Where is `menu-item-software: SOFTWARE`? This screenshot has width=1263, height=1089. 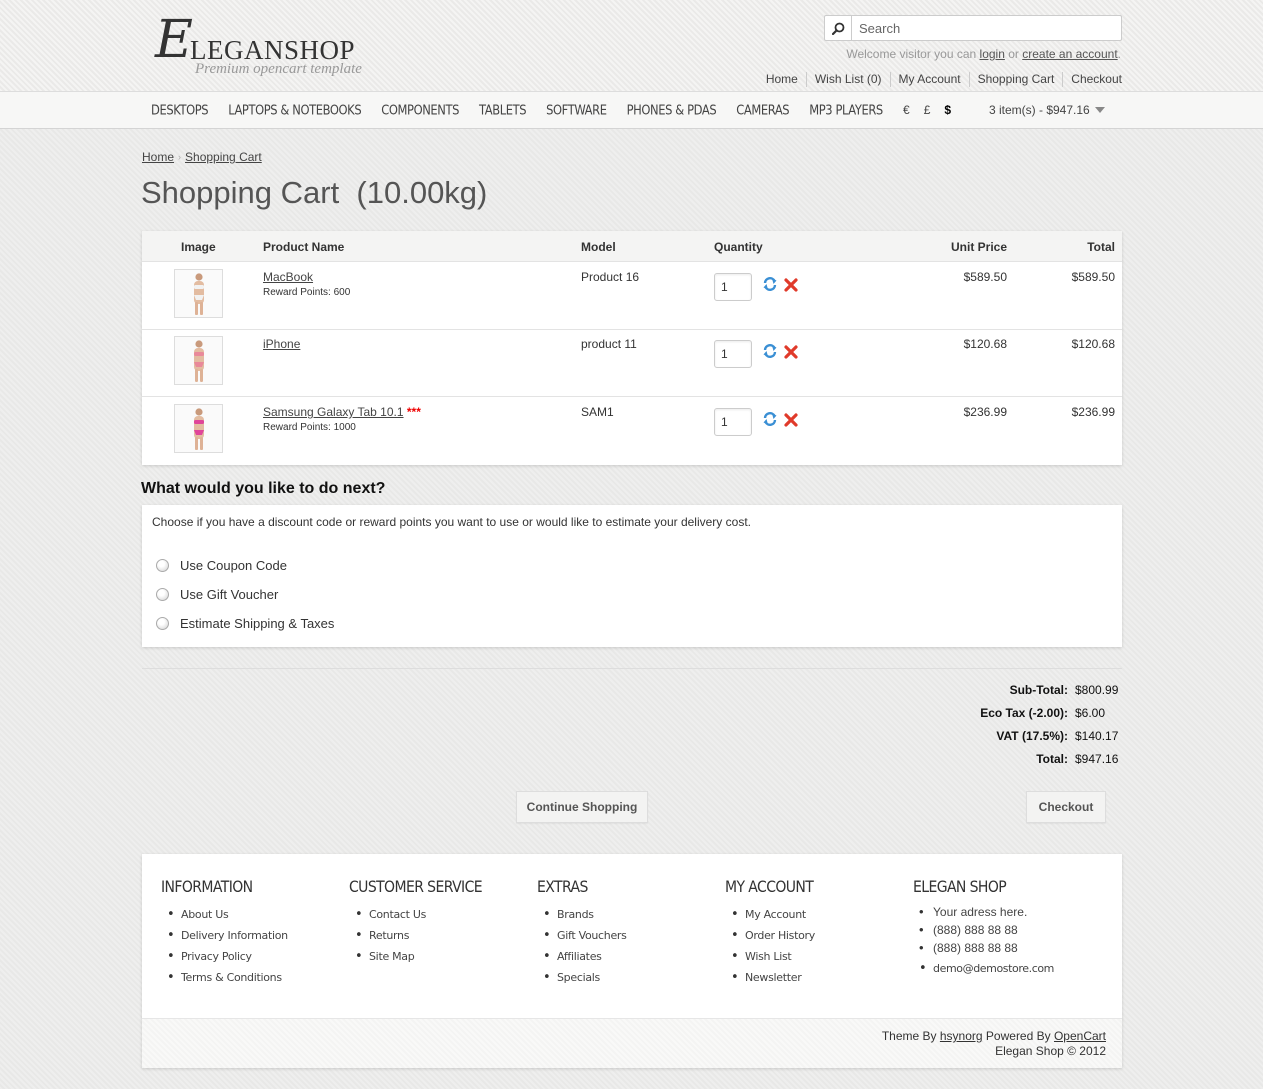
menu-item-software: SOFTWARE is located at coordinates (576, 110).